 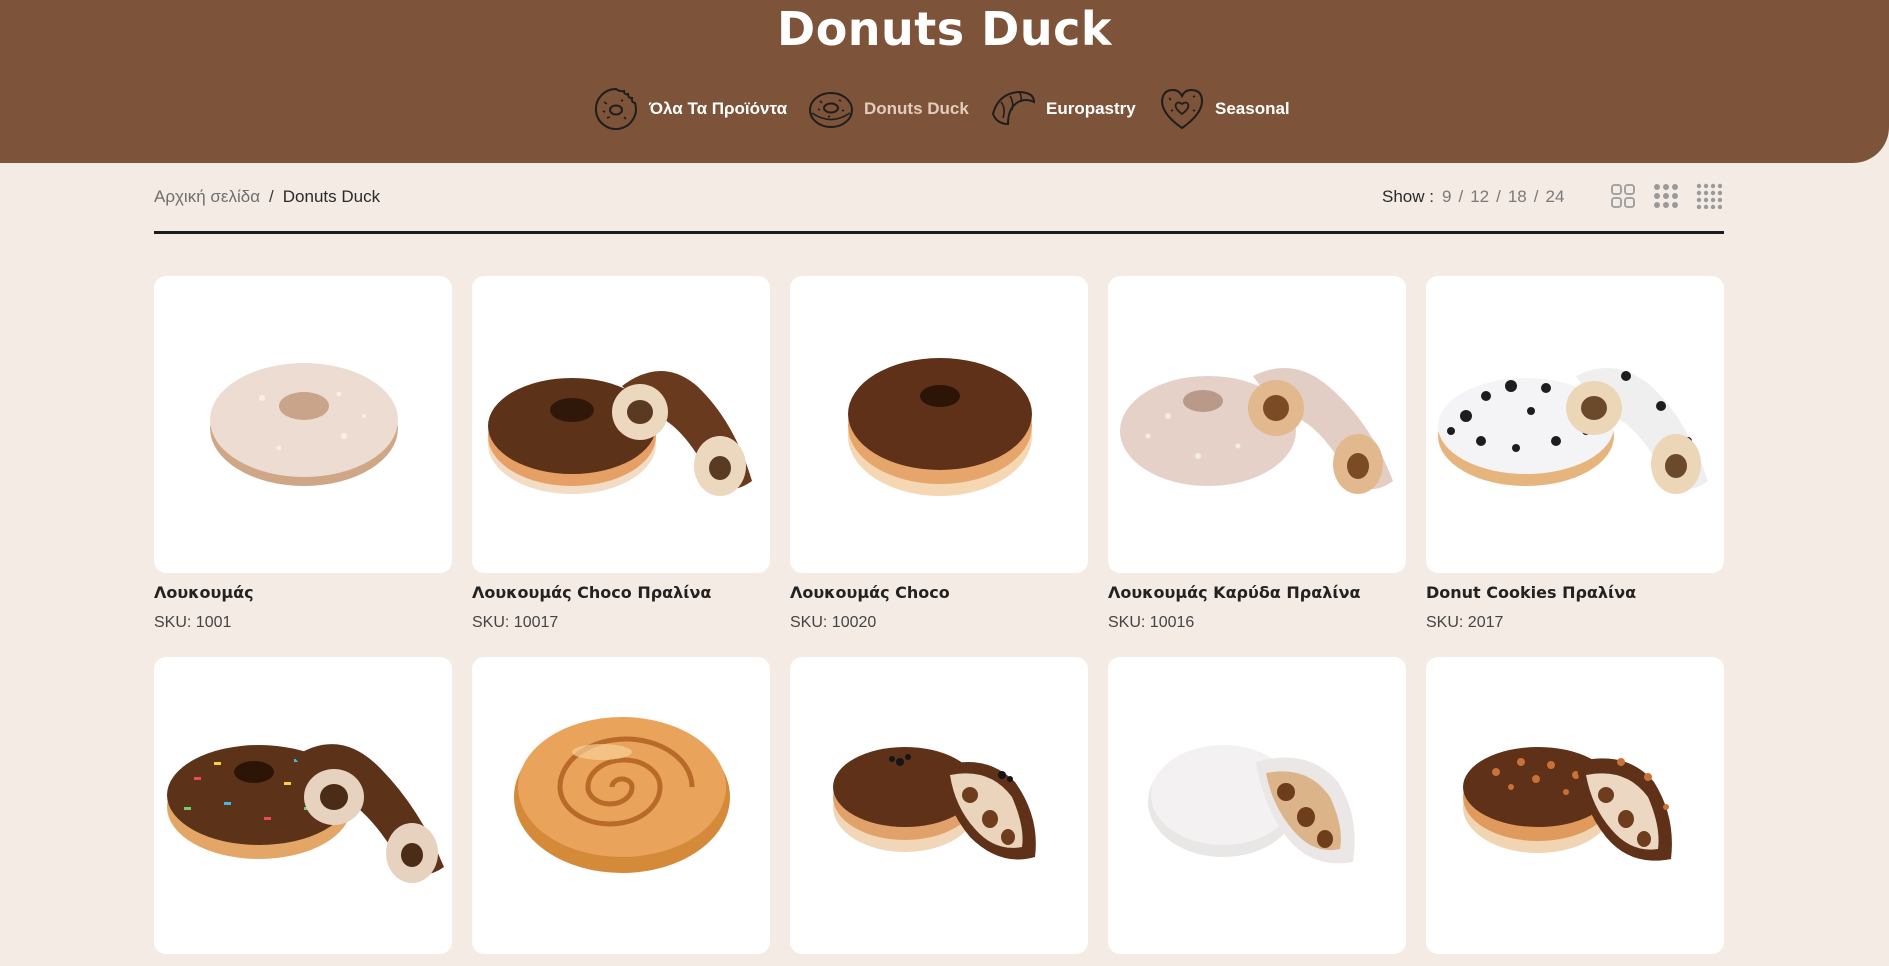 What do you see at coordinates (621, 592) in the screenshot?
I see `product-name: Λουκουμάς Choco Πραλίνα` at bounding box center [621, 592].